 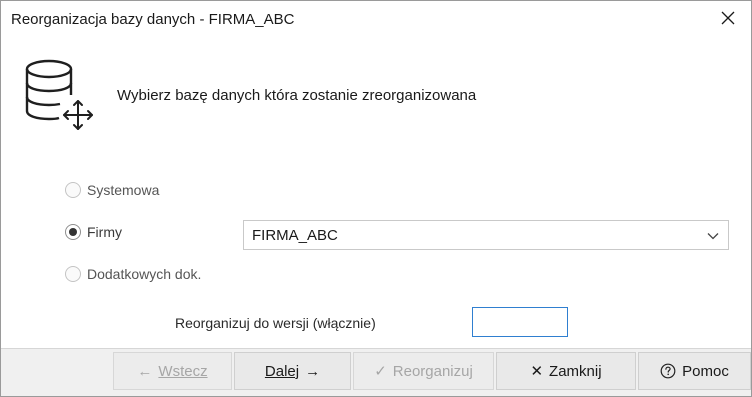 I want to click on company-database-value: FIRMA_ABC, so click(x=295, y=235).